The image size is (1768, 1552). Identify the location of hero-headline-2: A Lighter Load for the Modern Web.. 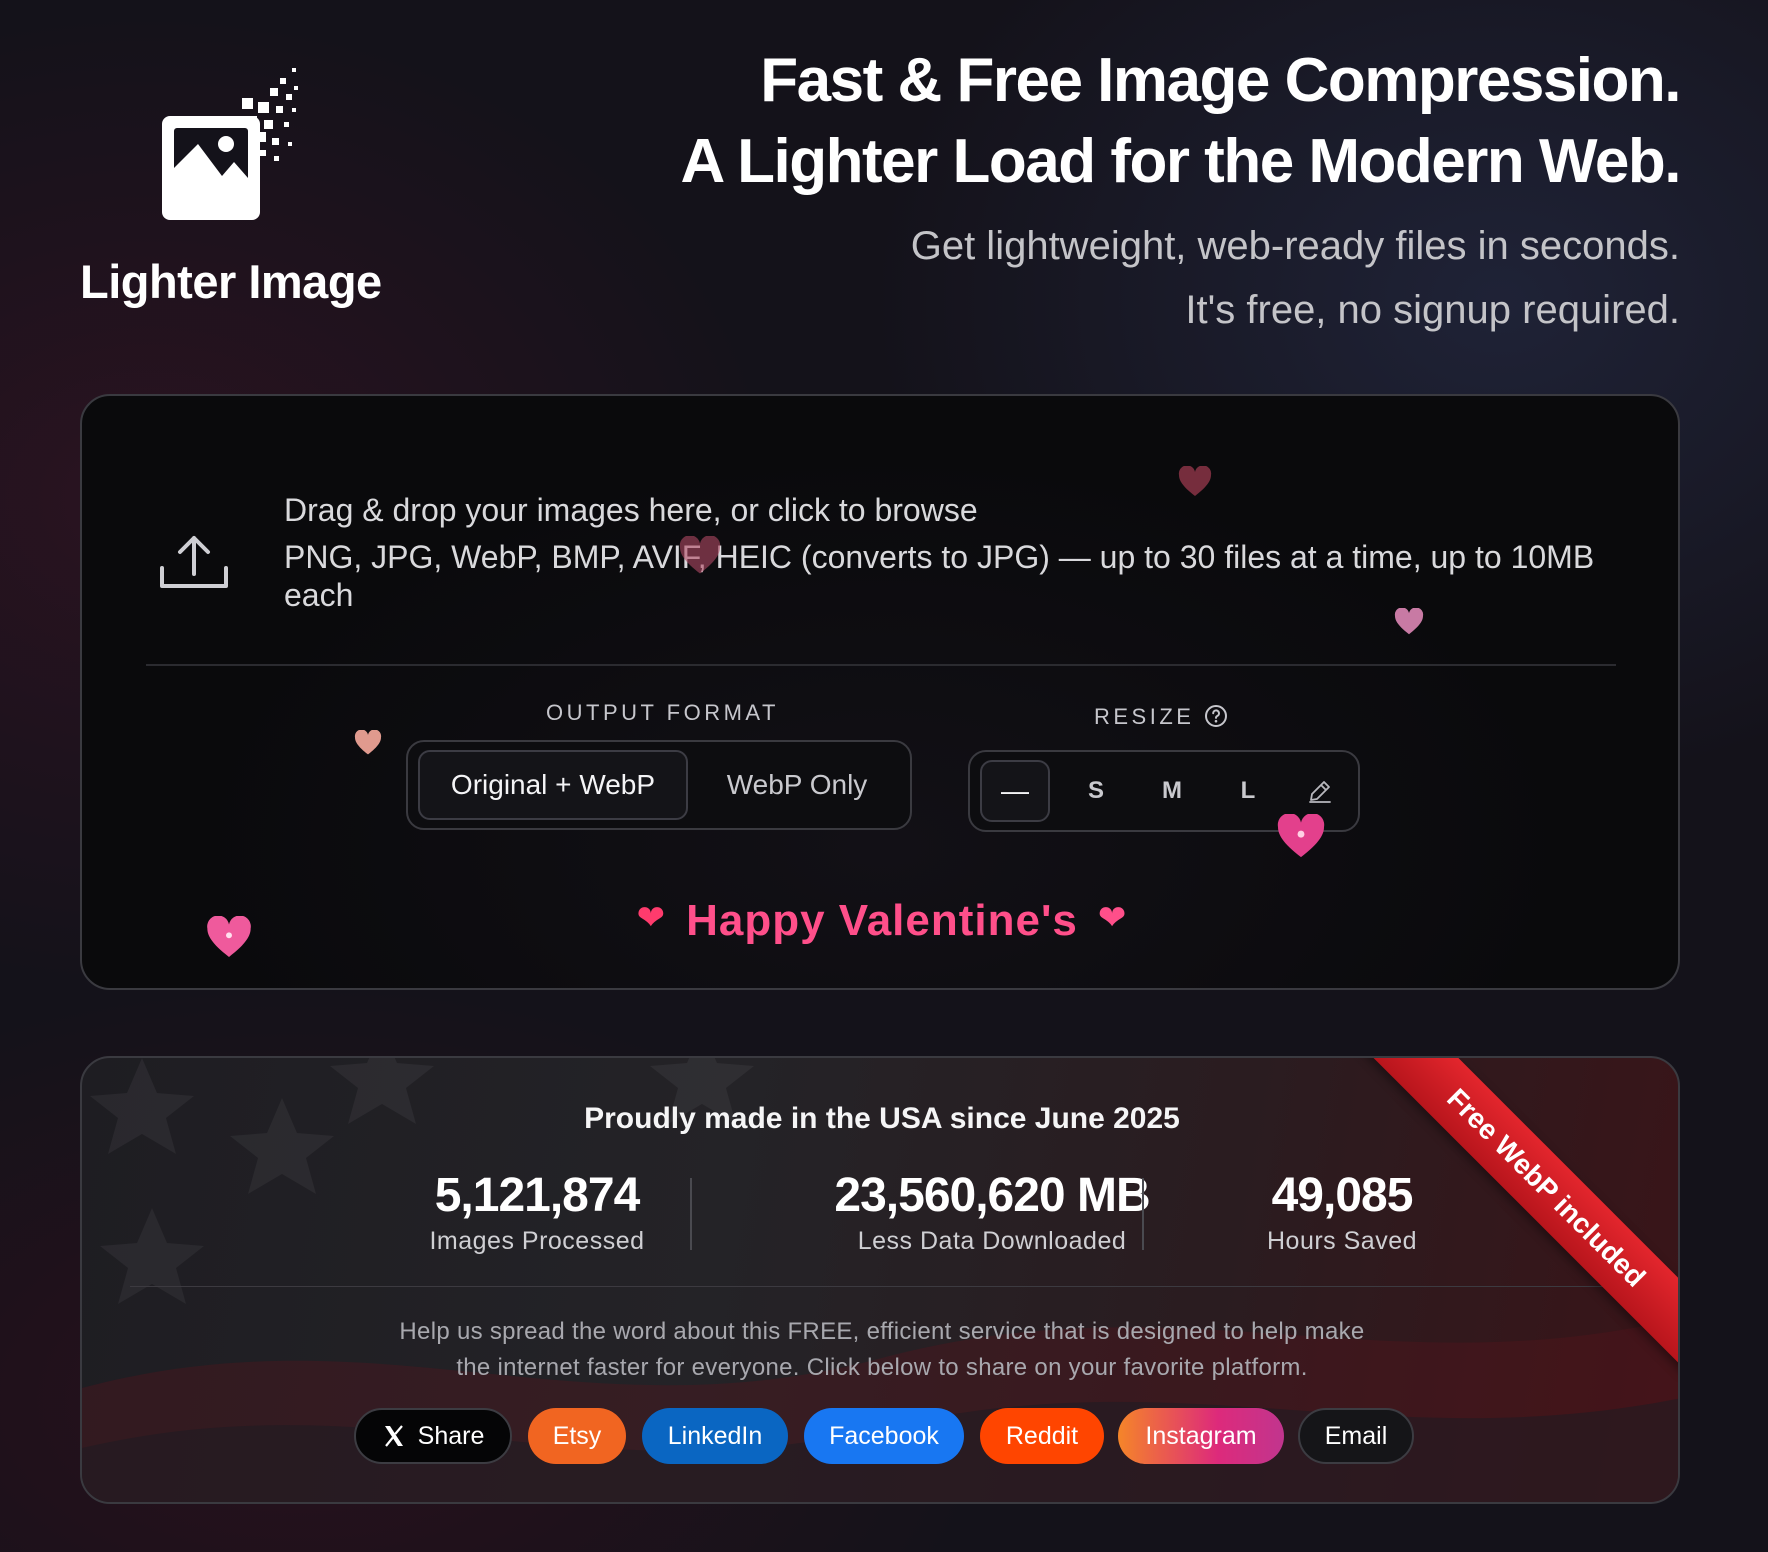
(1180, 161).